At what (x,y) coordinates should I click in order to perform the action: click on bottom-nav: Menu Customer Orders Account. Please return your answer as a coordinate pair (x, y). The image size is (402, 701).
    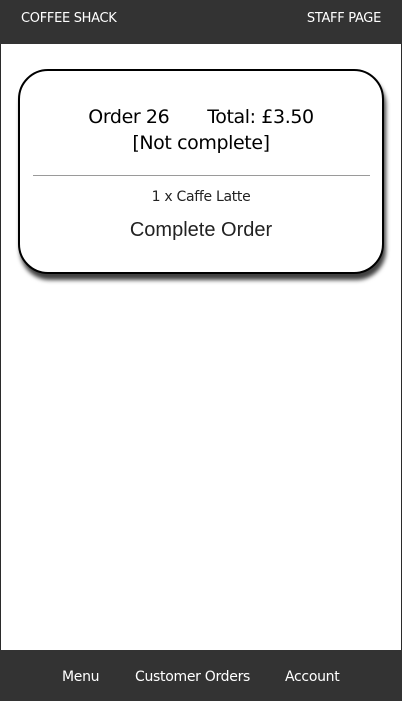
    Looking at the image, I should click on (201, 675).